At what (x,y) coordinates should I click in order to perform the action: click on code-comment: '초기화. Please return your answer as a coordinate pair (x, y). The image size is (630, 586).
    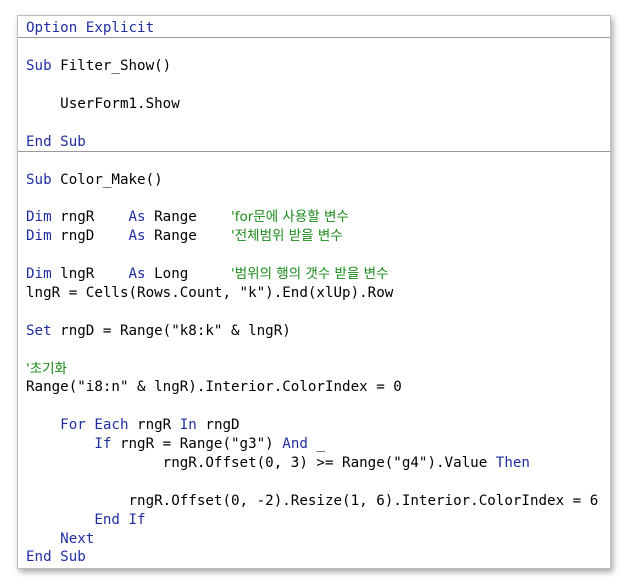
    Looking at the image, I should click on (46, 369).